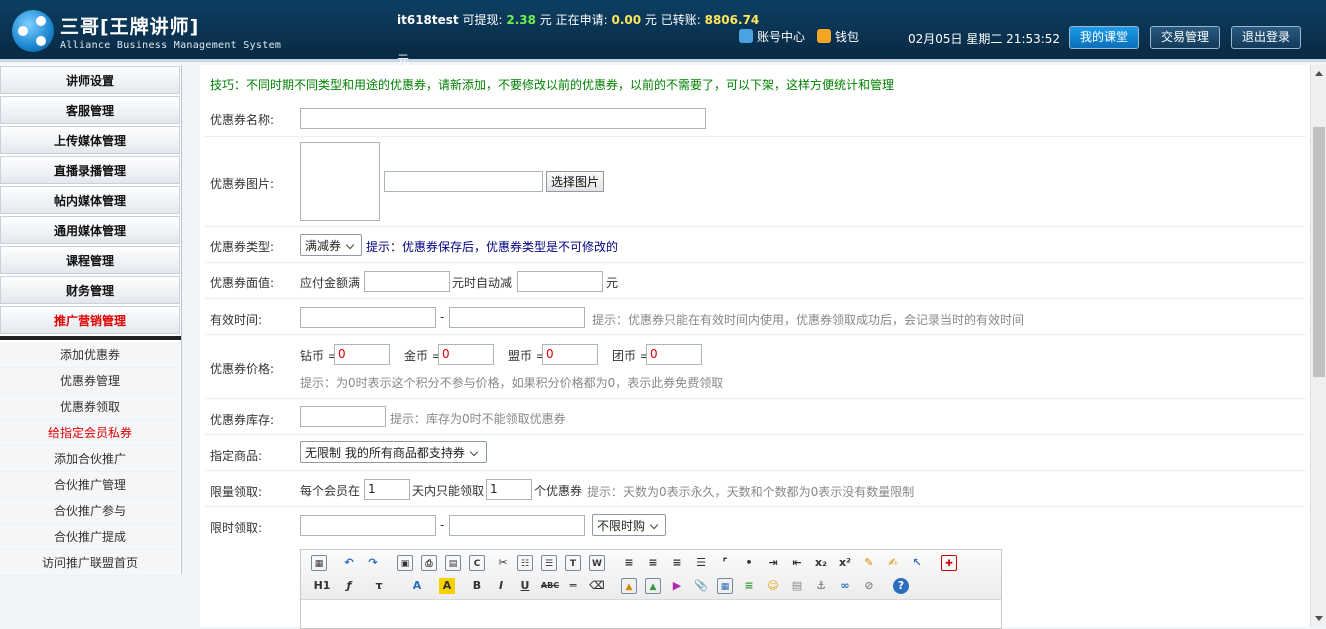 The image size is (1326, 629). Describe the element at coordinates (171, 45) in the screenshot. I see `logo-subtitle: Alliance Business Management System` at that location.